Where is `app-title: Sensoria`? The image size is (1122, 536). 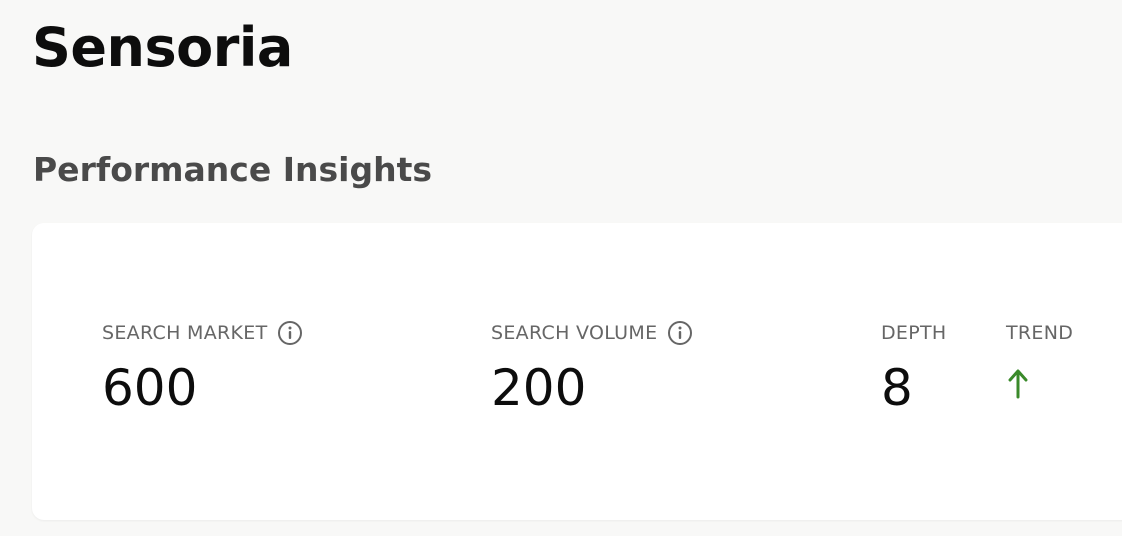
app-title: Sensoria is located at coordinates (162, 47).